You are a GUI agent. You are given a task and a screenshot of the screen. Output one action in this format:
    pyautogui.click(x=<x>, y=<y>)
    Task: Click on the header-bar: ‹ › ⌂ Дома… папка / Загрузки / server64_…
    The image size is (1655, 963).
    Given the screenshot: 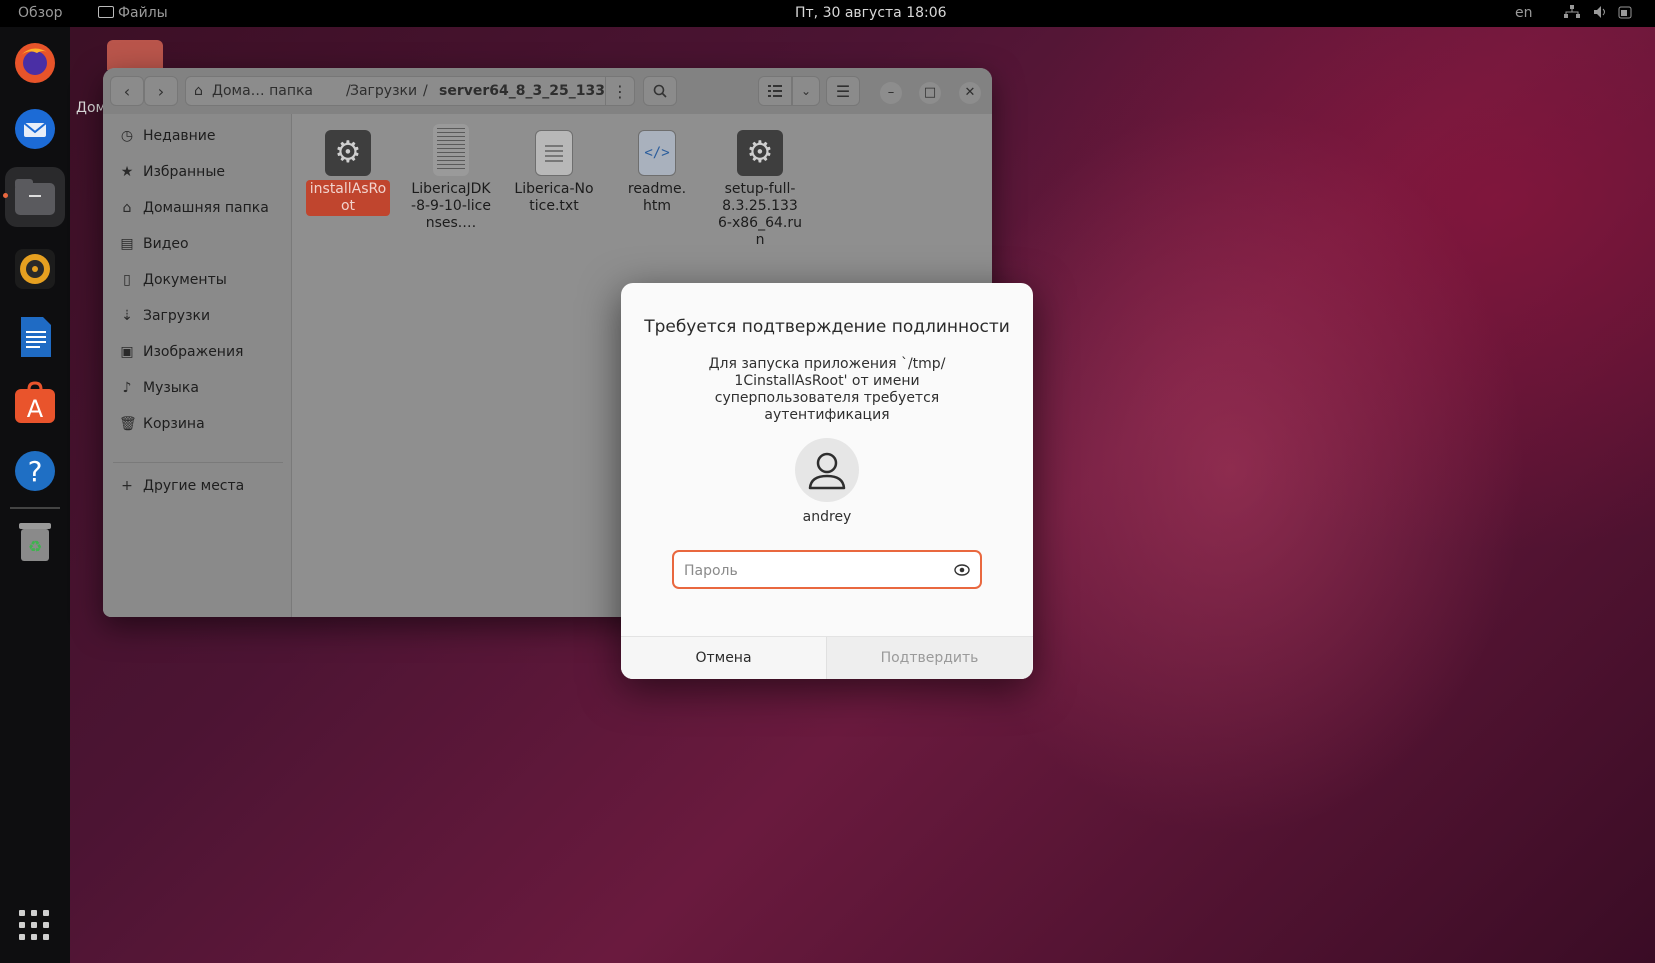 What is the action you would take?
    pyautogui.click(x=547, y=91)
    